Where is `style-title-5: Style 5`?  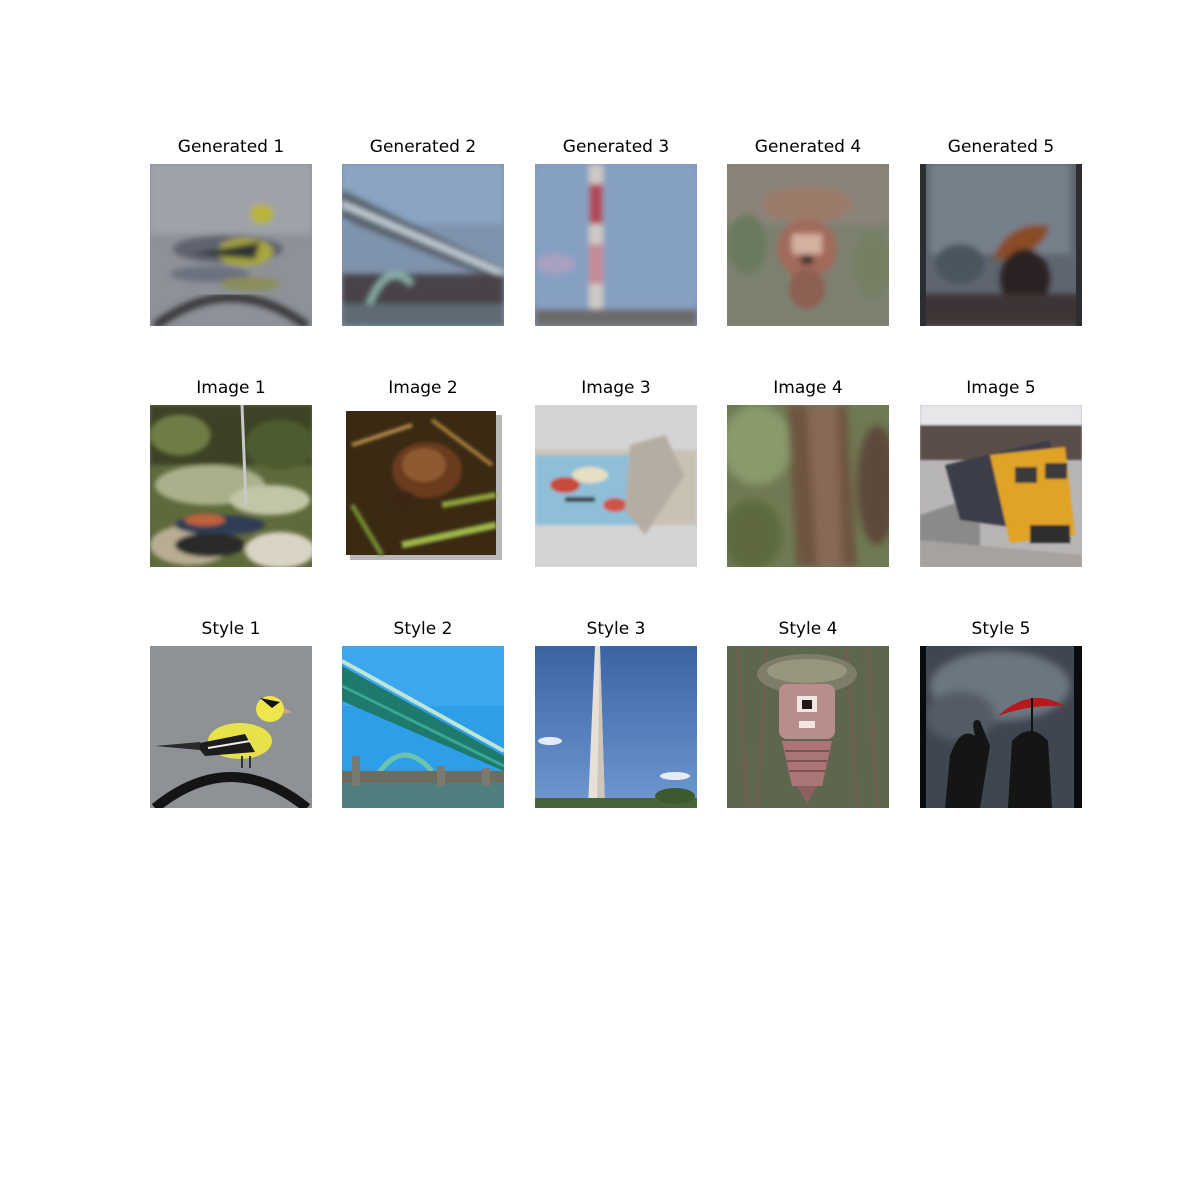
style-title-5: Style 5 is located at coordinates (1001, 629).